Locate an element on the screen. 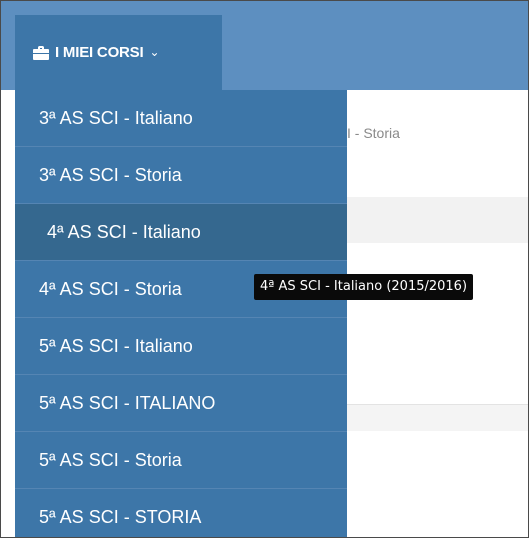 This screenshot has width=529, height=538. my-courses-menu-button: I MIEI CORSI ⌄ is located at coordinates (118, 52).